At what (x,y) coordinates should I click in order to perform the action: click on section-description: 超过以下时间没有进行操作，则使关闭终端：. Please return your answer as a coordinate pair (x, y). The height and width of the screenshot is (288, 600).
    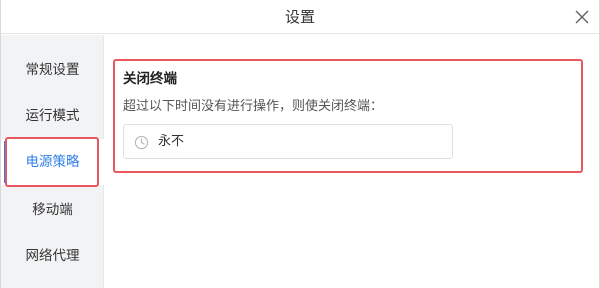
    Looking at the image, I should click on (253, 106).